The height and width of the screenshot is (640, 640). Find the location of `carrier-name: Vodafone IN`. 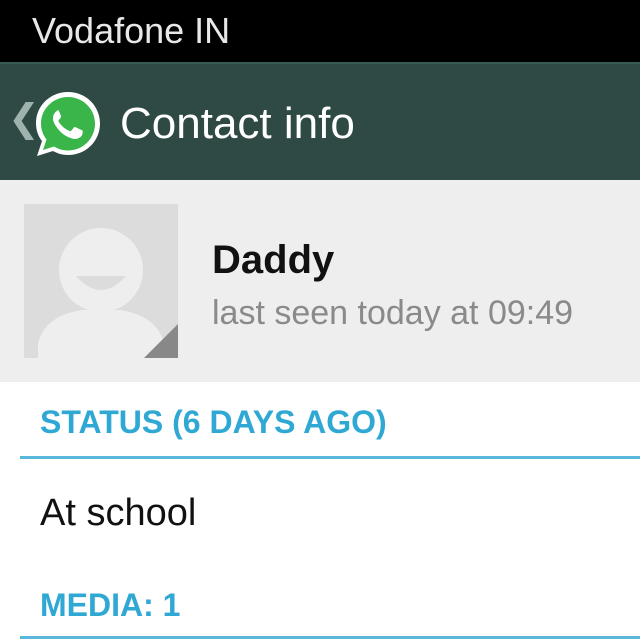

carrier-name: Vodafone IN is located at coordinates (131, 30).